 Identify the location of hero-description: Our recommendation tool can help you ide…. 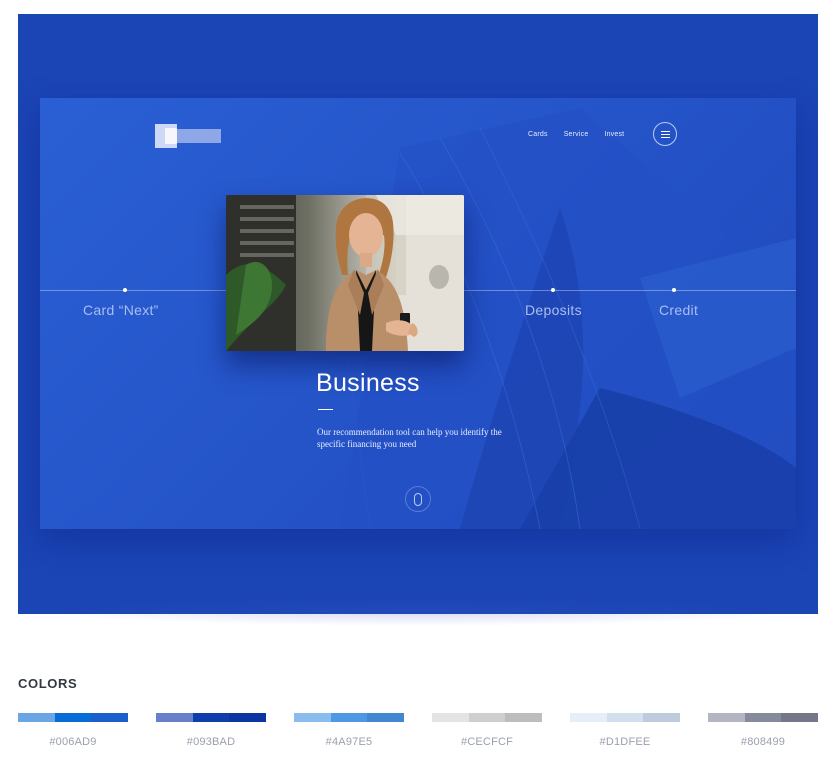
(409, 438).